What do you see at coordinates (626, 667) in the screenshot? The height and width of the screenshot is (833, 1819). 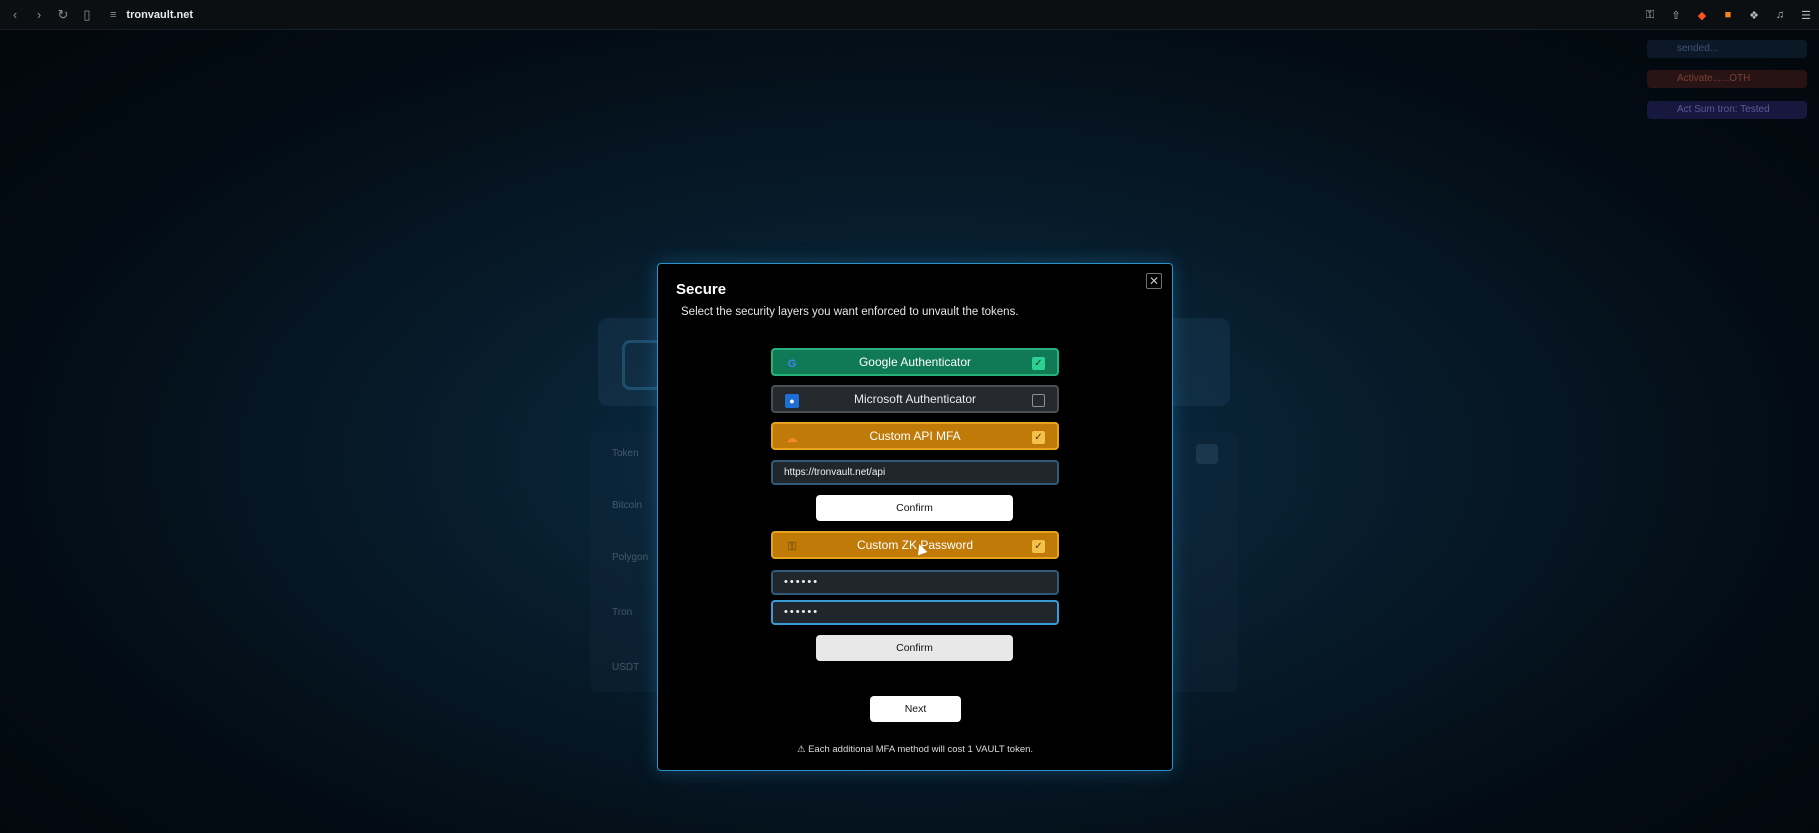 I see `bg-row: USDT` at bounding box center [626, 667].